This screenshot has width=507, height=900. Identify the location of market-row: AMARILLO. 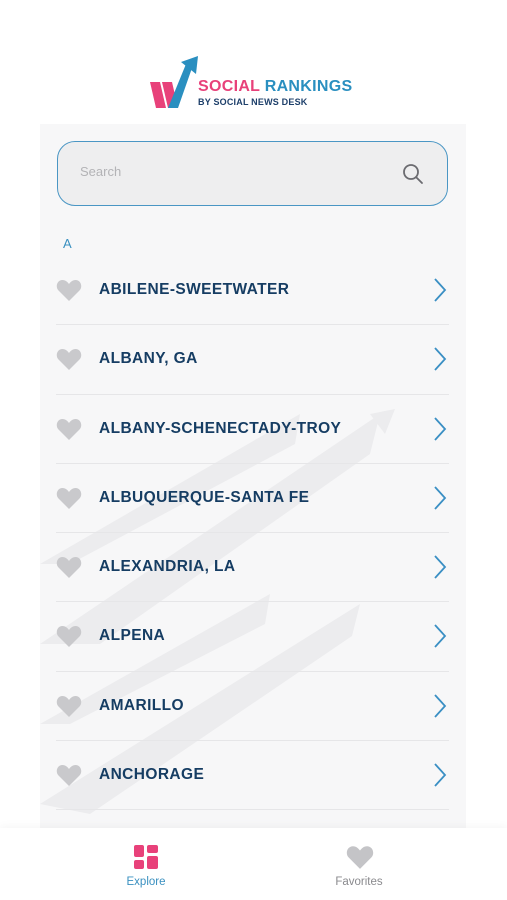
(252, 707).